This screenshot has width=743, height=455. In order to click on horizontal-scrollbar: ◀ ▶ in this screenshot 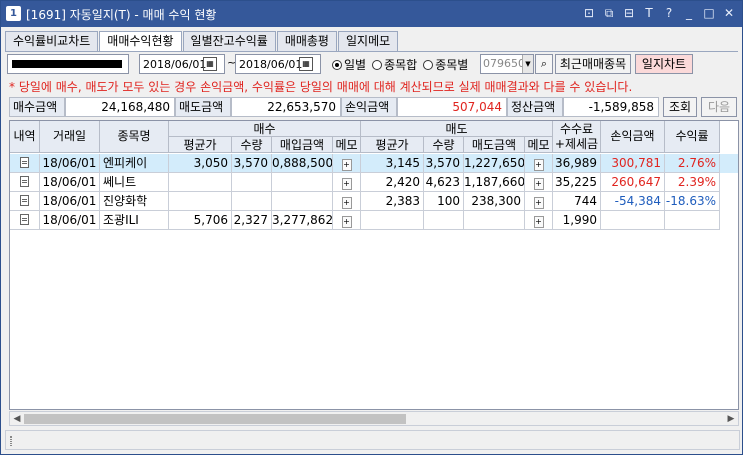, I will do `click(374, 418)`.